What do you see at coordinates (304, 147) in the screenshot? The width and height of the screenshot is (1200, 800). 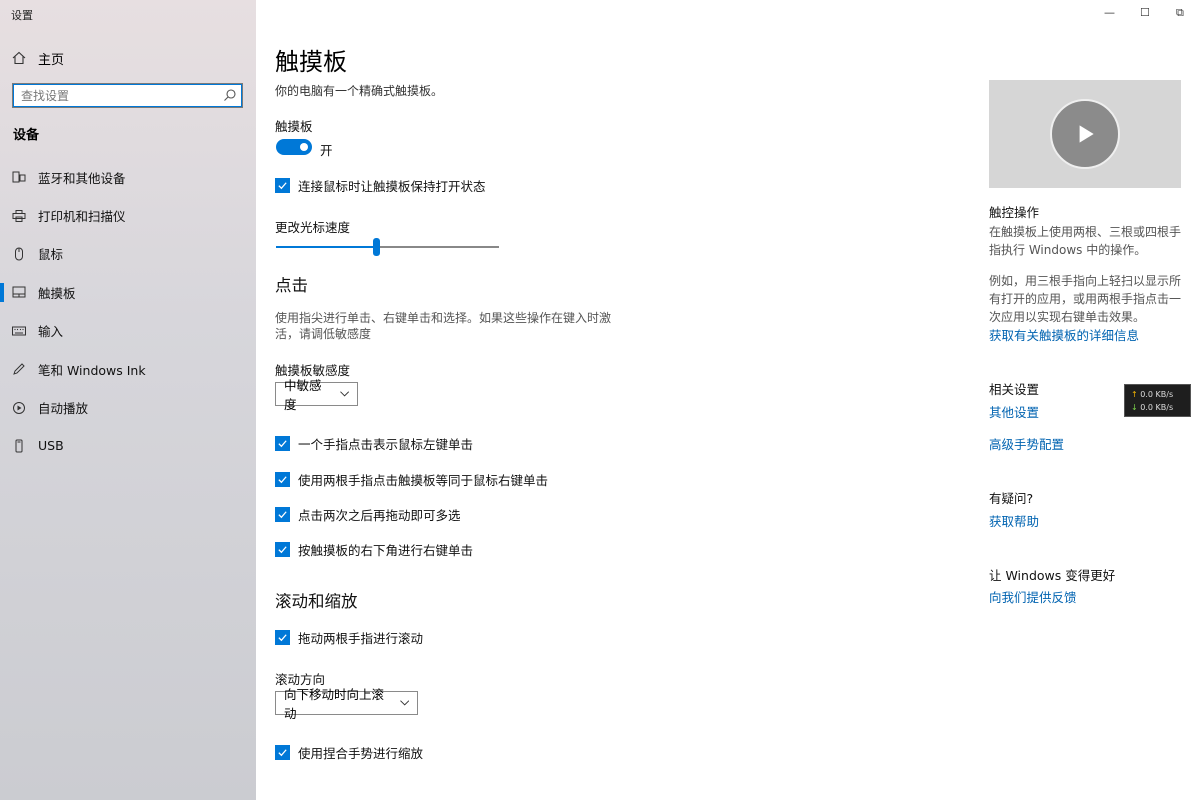 I see `toggle-knob` at bounding box center [304, 147].